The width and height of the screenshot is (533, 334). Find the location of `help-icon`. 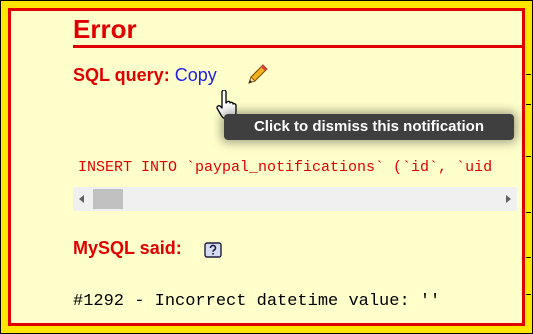

help-icon is located at coordinates (213, 250).